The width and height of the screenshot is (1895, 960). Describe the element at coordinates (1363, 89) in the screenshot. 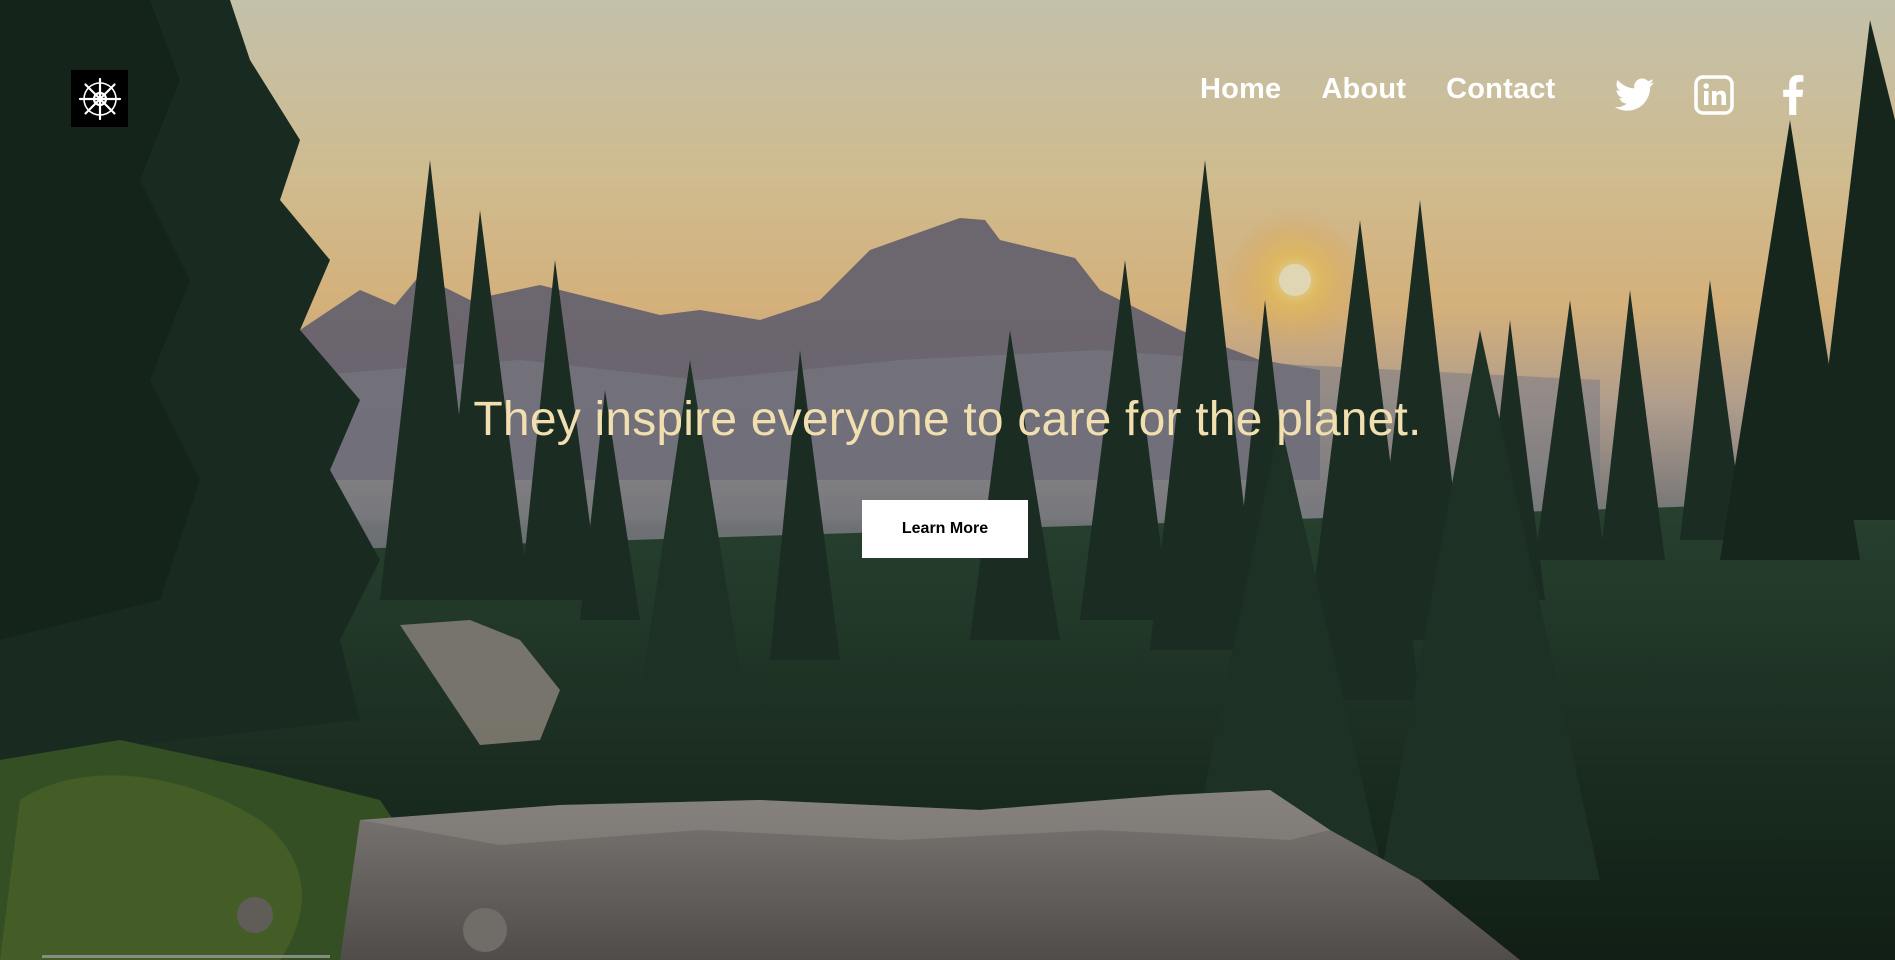

I see `nav-link-about: About` at that location.